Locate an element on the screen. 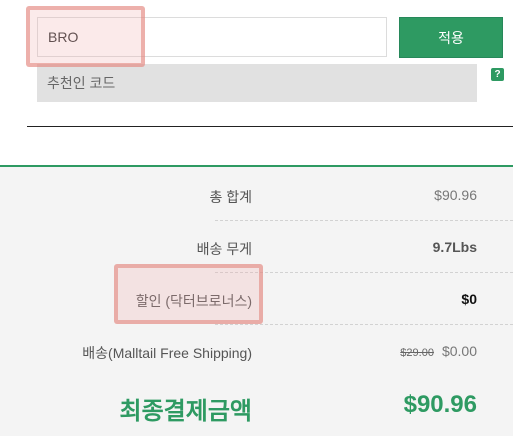 The image size is (513, 436). final-total-value: $90.96 is located at coordinates (440, 404).